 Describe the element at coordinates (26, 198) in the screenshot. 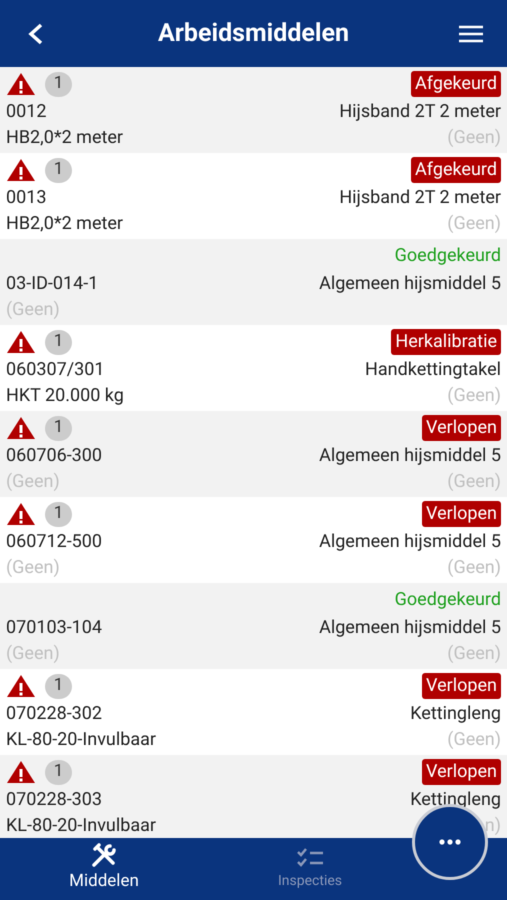

I see `item-code: 0013` at that location.